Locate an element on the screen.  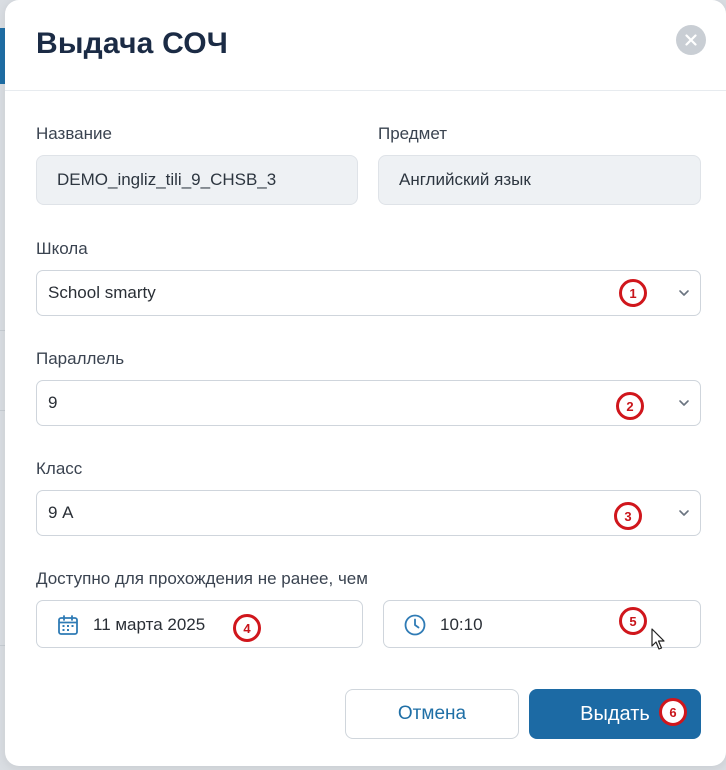
class-select: 9 А is located at coordinates (368, 513).